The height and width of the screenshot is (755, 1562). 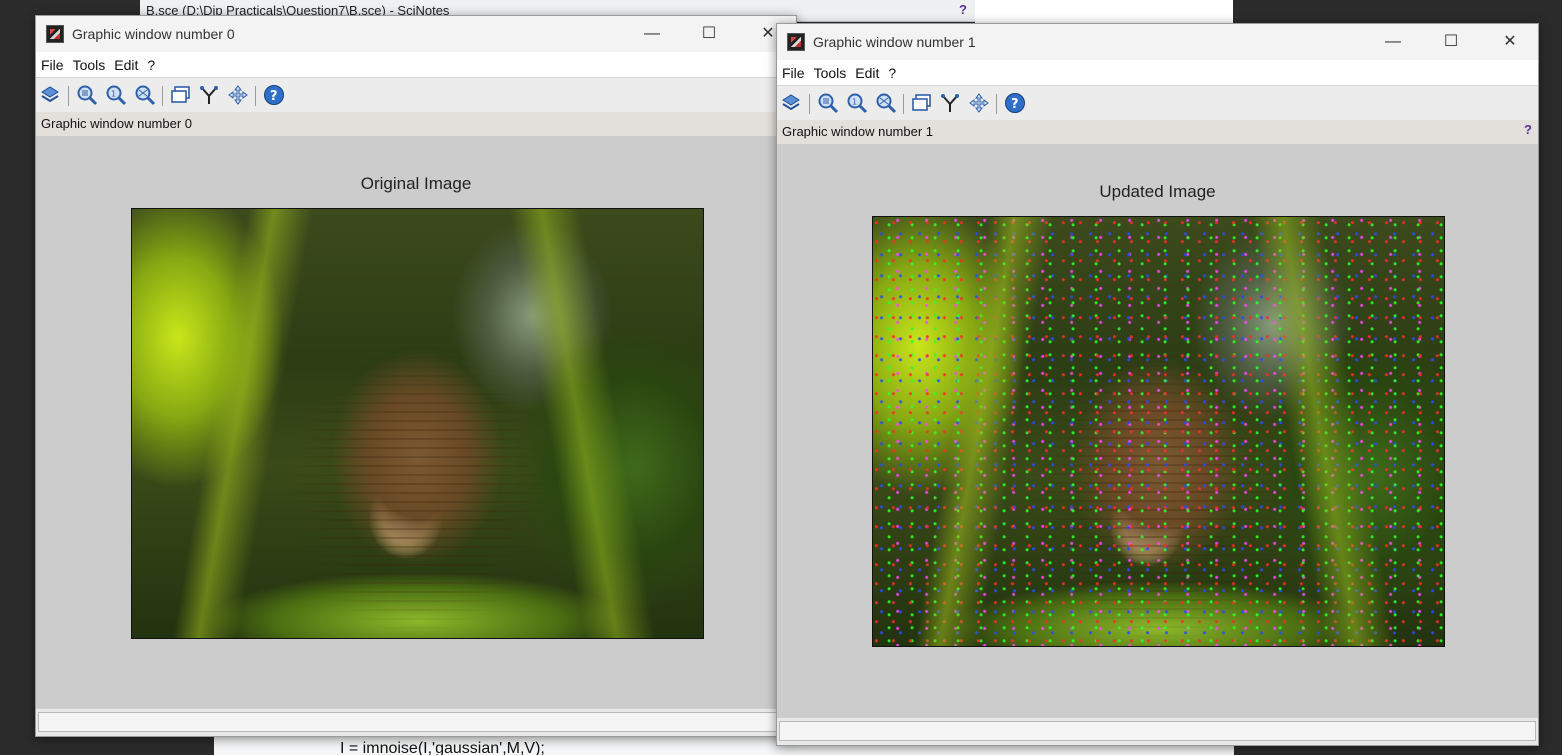 I want to click on info-bar: Graphic window number 0, so click(x=416, y=124).